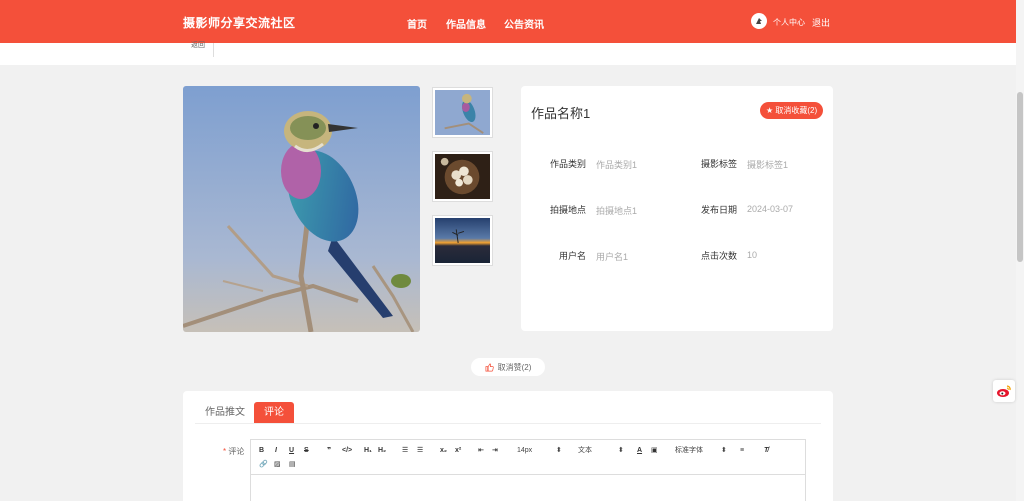 This screenshot has width=1024, height=501. I want to click on work-title: 作品名称1, so click(561, 113).